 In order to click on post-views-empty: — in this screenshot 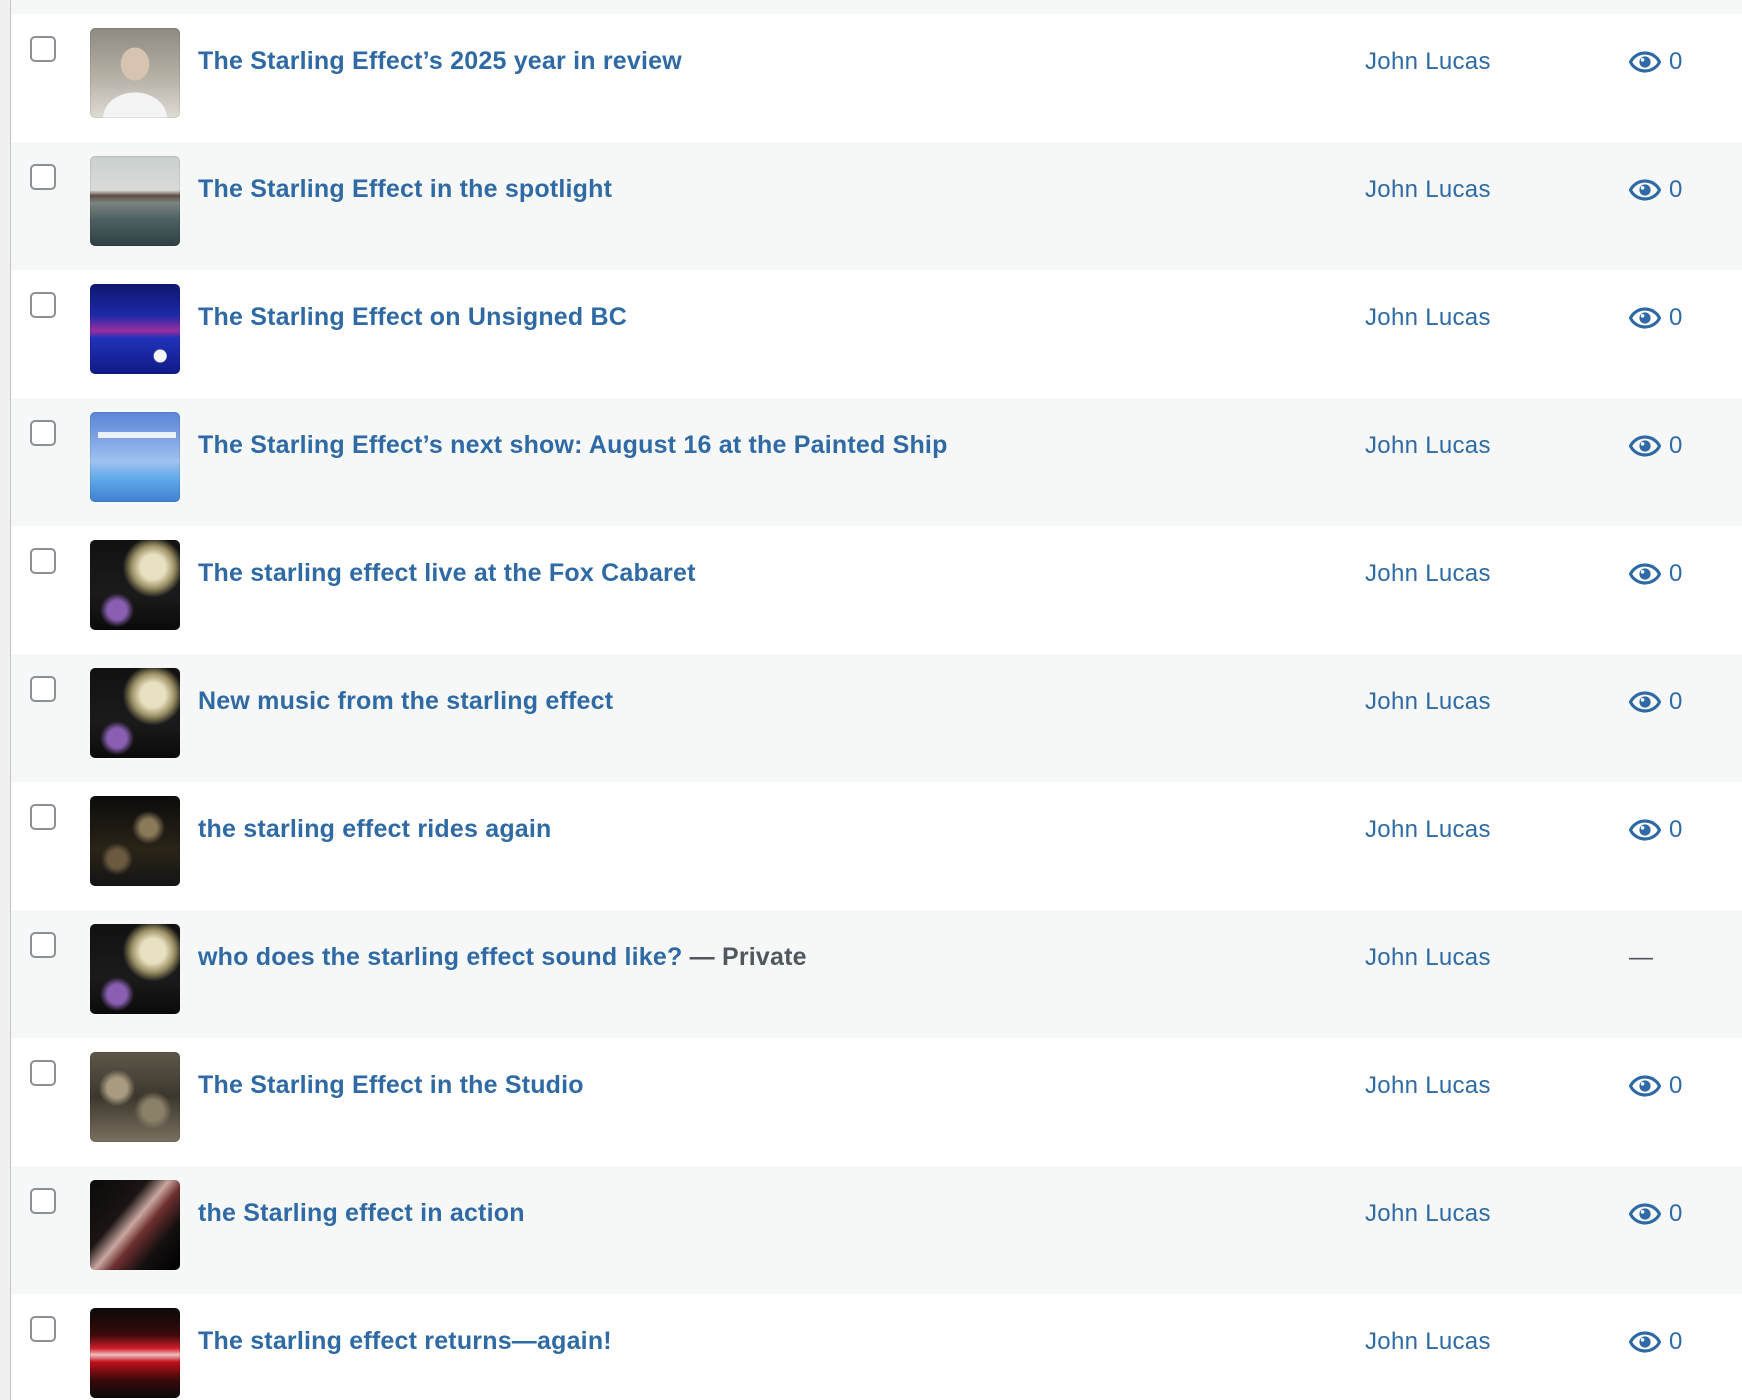, I will do `click(1641, 957)`.